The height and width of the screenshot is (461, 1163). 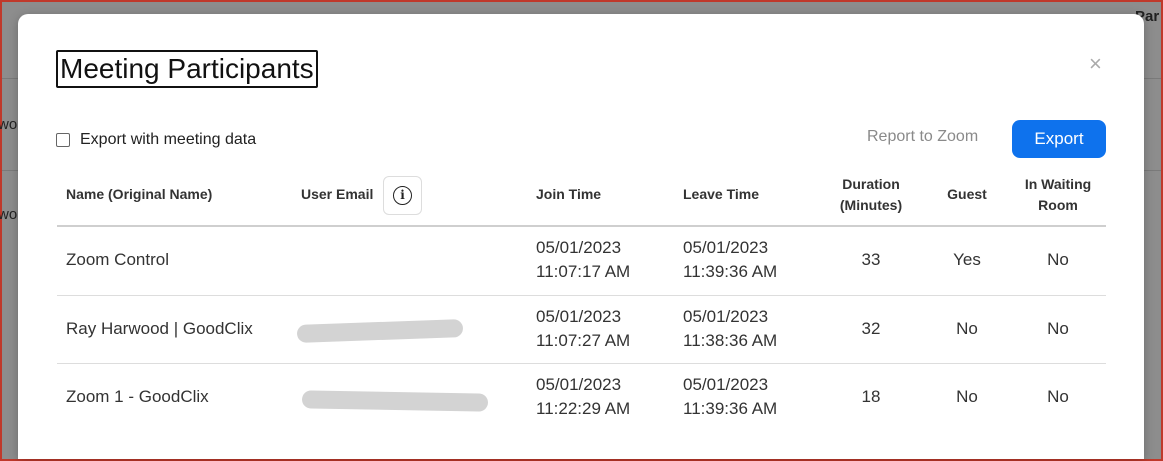 What do you see at coordinates (871, 396) in the screenshot?
I see `duration: 18` at bounding box center [871, 396].